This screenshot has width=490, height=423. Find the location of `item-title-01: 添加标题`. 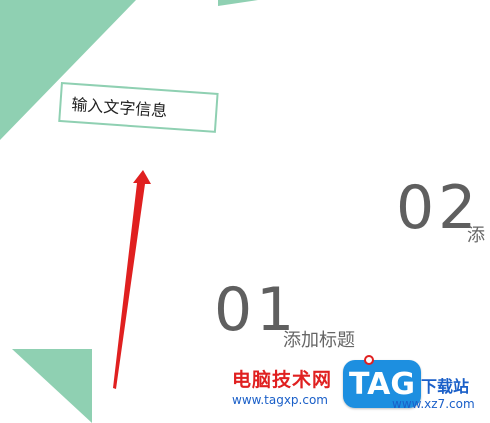

item-title-01: 添加标题 is located at coordinates (319, 339).